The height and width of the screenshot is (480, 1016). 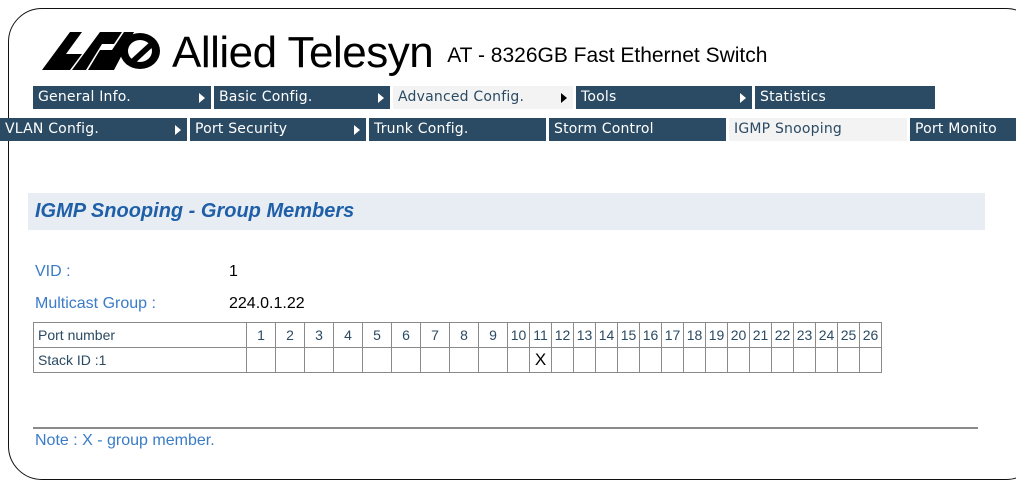 What do you see at coordinates (140, 360) in the screenshot?
I see `stack-id-label: Stack ID :1` at bounding box center [140, 360].